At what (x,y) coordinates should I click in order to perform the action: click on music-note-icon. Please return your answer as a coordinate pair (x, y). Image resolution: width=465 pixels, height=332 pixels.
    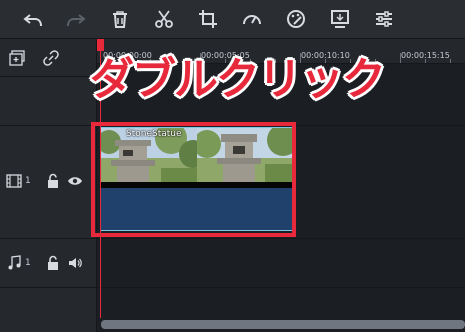
    Looking at the image, I should click on (14, 263).